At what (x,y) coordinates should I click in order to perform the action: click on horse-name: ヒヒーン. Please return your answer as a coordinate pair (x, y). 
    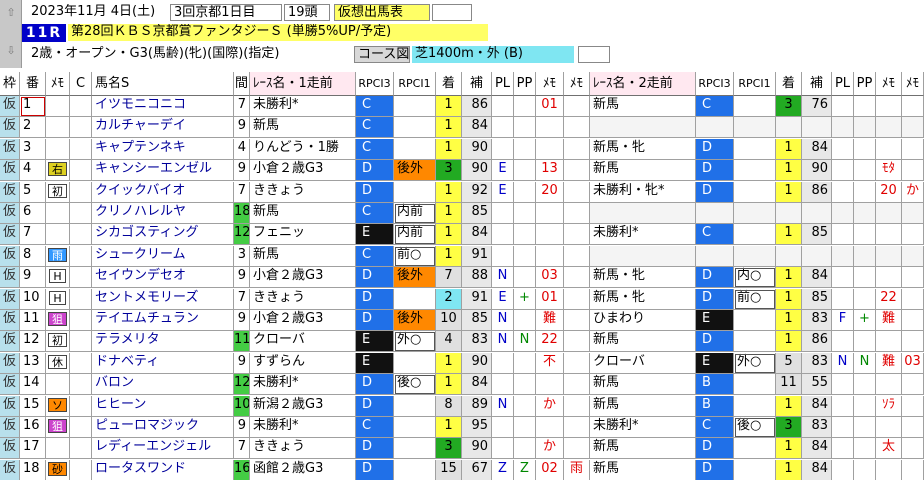
    Looking at the image, I should click on (163, 406).